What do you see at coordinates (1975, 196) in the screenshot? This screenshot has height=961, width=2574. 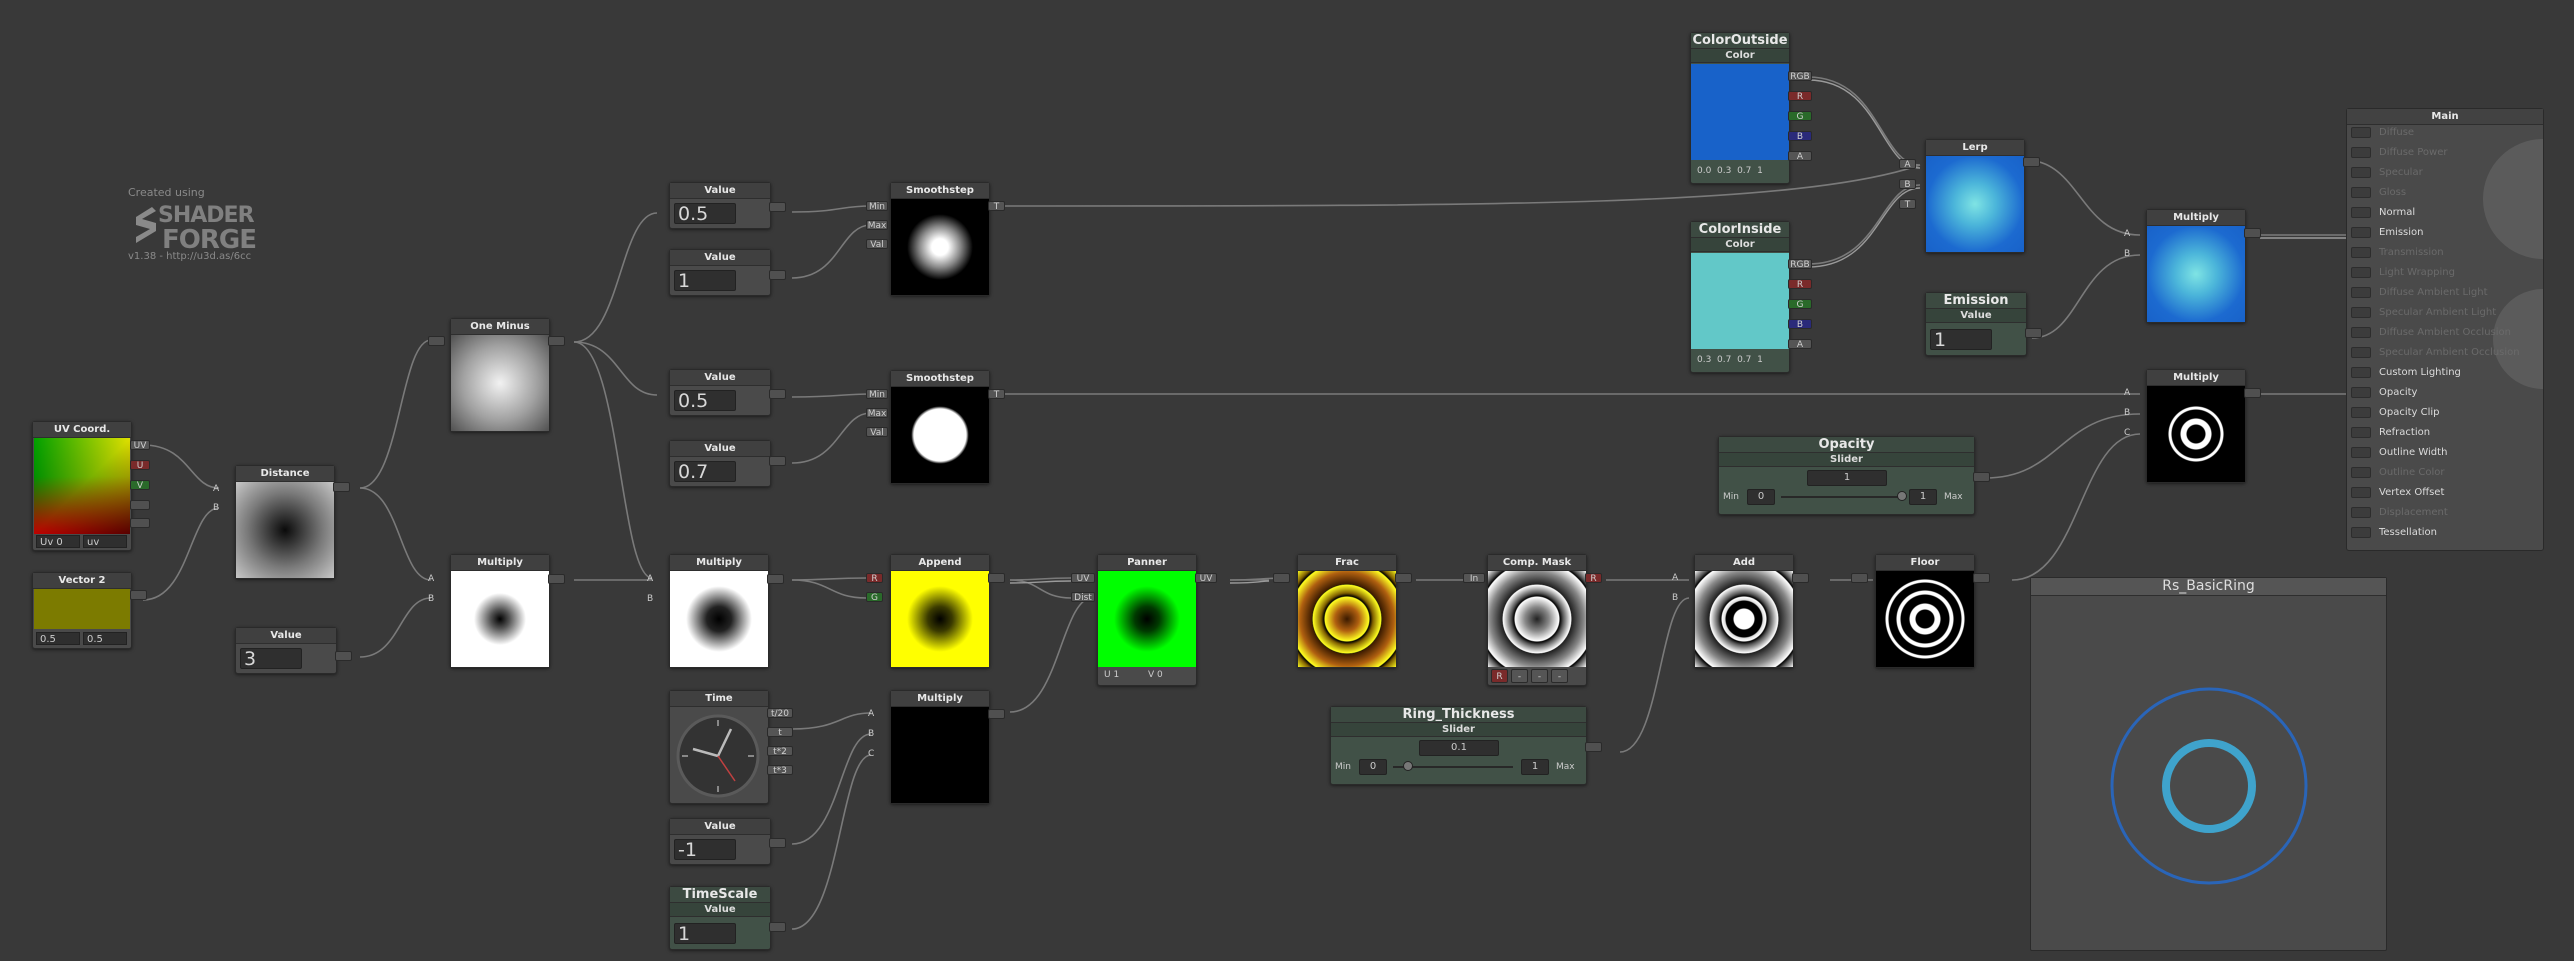 I see `lerp-node: Lerp` at bounding box center [1975, 196].